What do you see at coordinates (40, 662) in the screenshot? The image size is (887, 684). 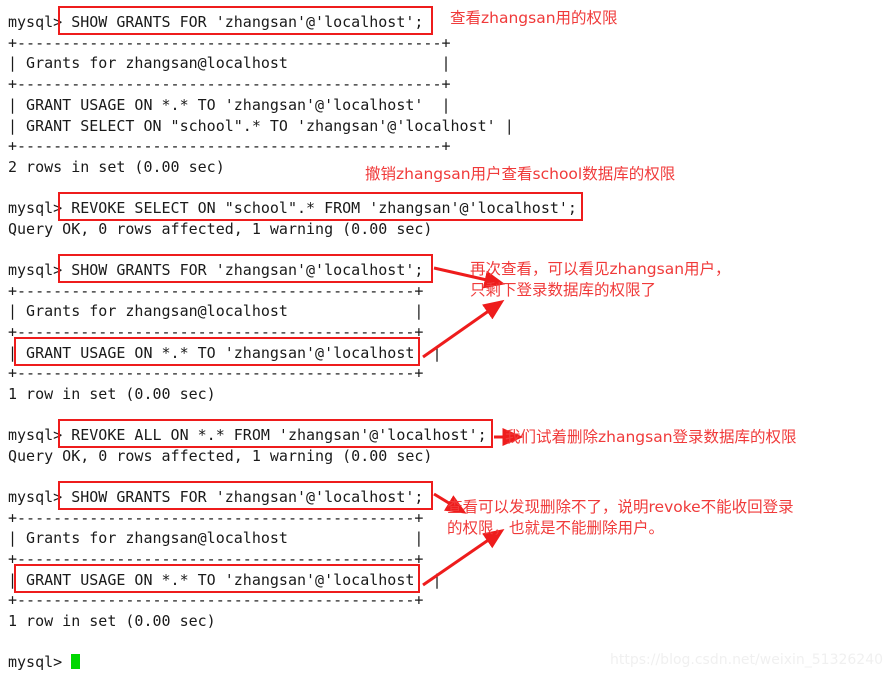 I see `prompt-text: mysql>` at bounding box center [40, 662].